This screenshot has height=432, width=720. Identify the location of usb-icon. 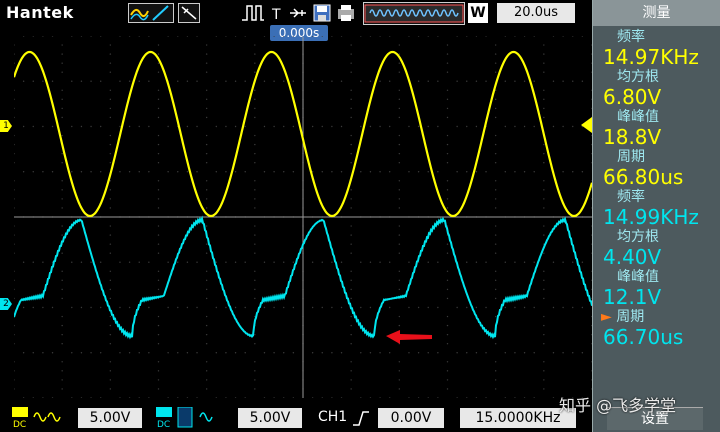
(298, 13).